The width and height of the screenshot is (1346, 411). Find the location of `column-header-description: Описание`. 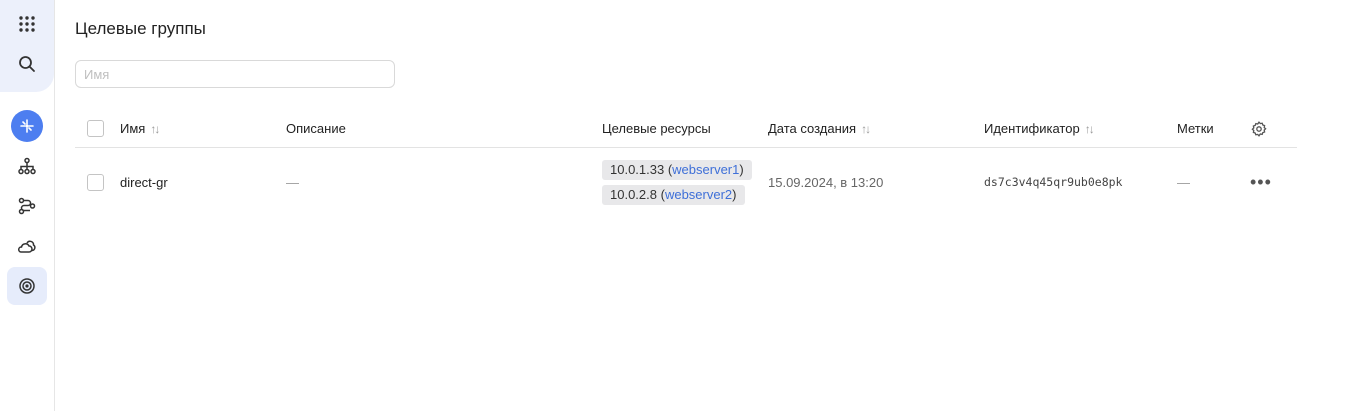

column-header-description: Описание is located at coordinates (316, 128).